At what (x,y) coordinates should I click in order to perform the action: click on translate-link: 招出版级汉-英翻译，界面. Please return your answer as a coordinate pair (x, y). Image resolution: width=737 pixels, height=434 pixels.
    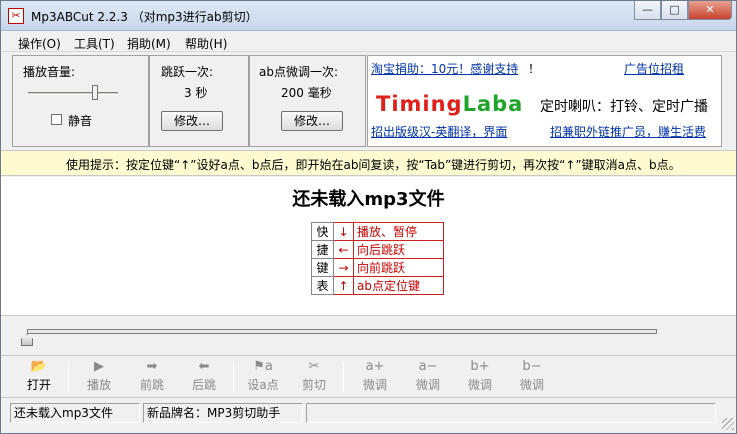
    Looking at the image, I should click on (439, 131).